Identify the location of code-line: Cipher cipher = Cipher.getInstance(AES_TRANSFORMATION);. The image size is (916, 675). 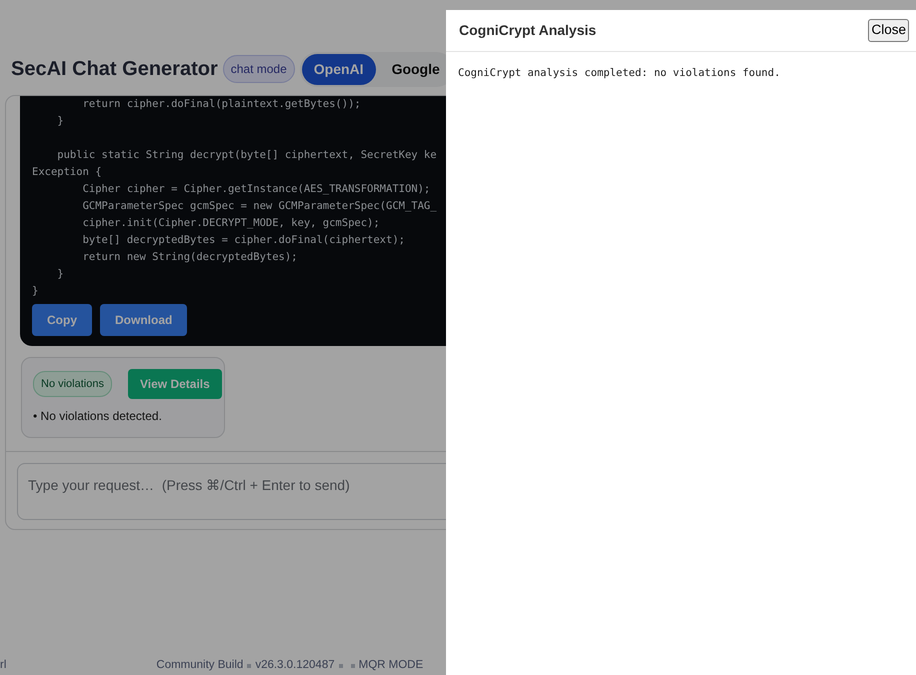
(257, 189).